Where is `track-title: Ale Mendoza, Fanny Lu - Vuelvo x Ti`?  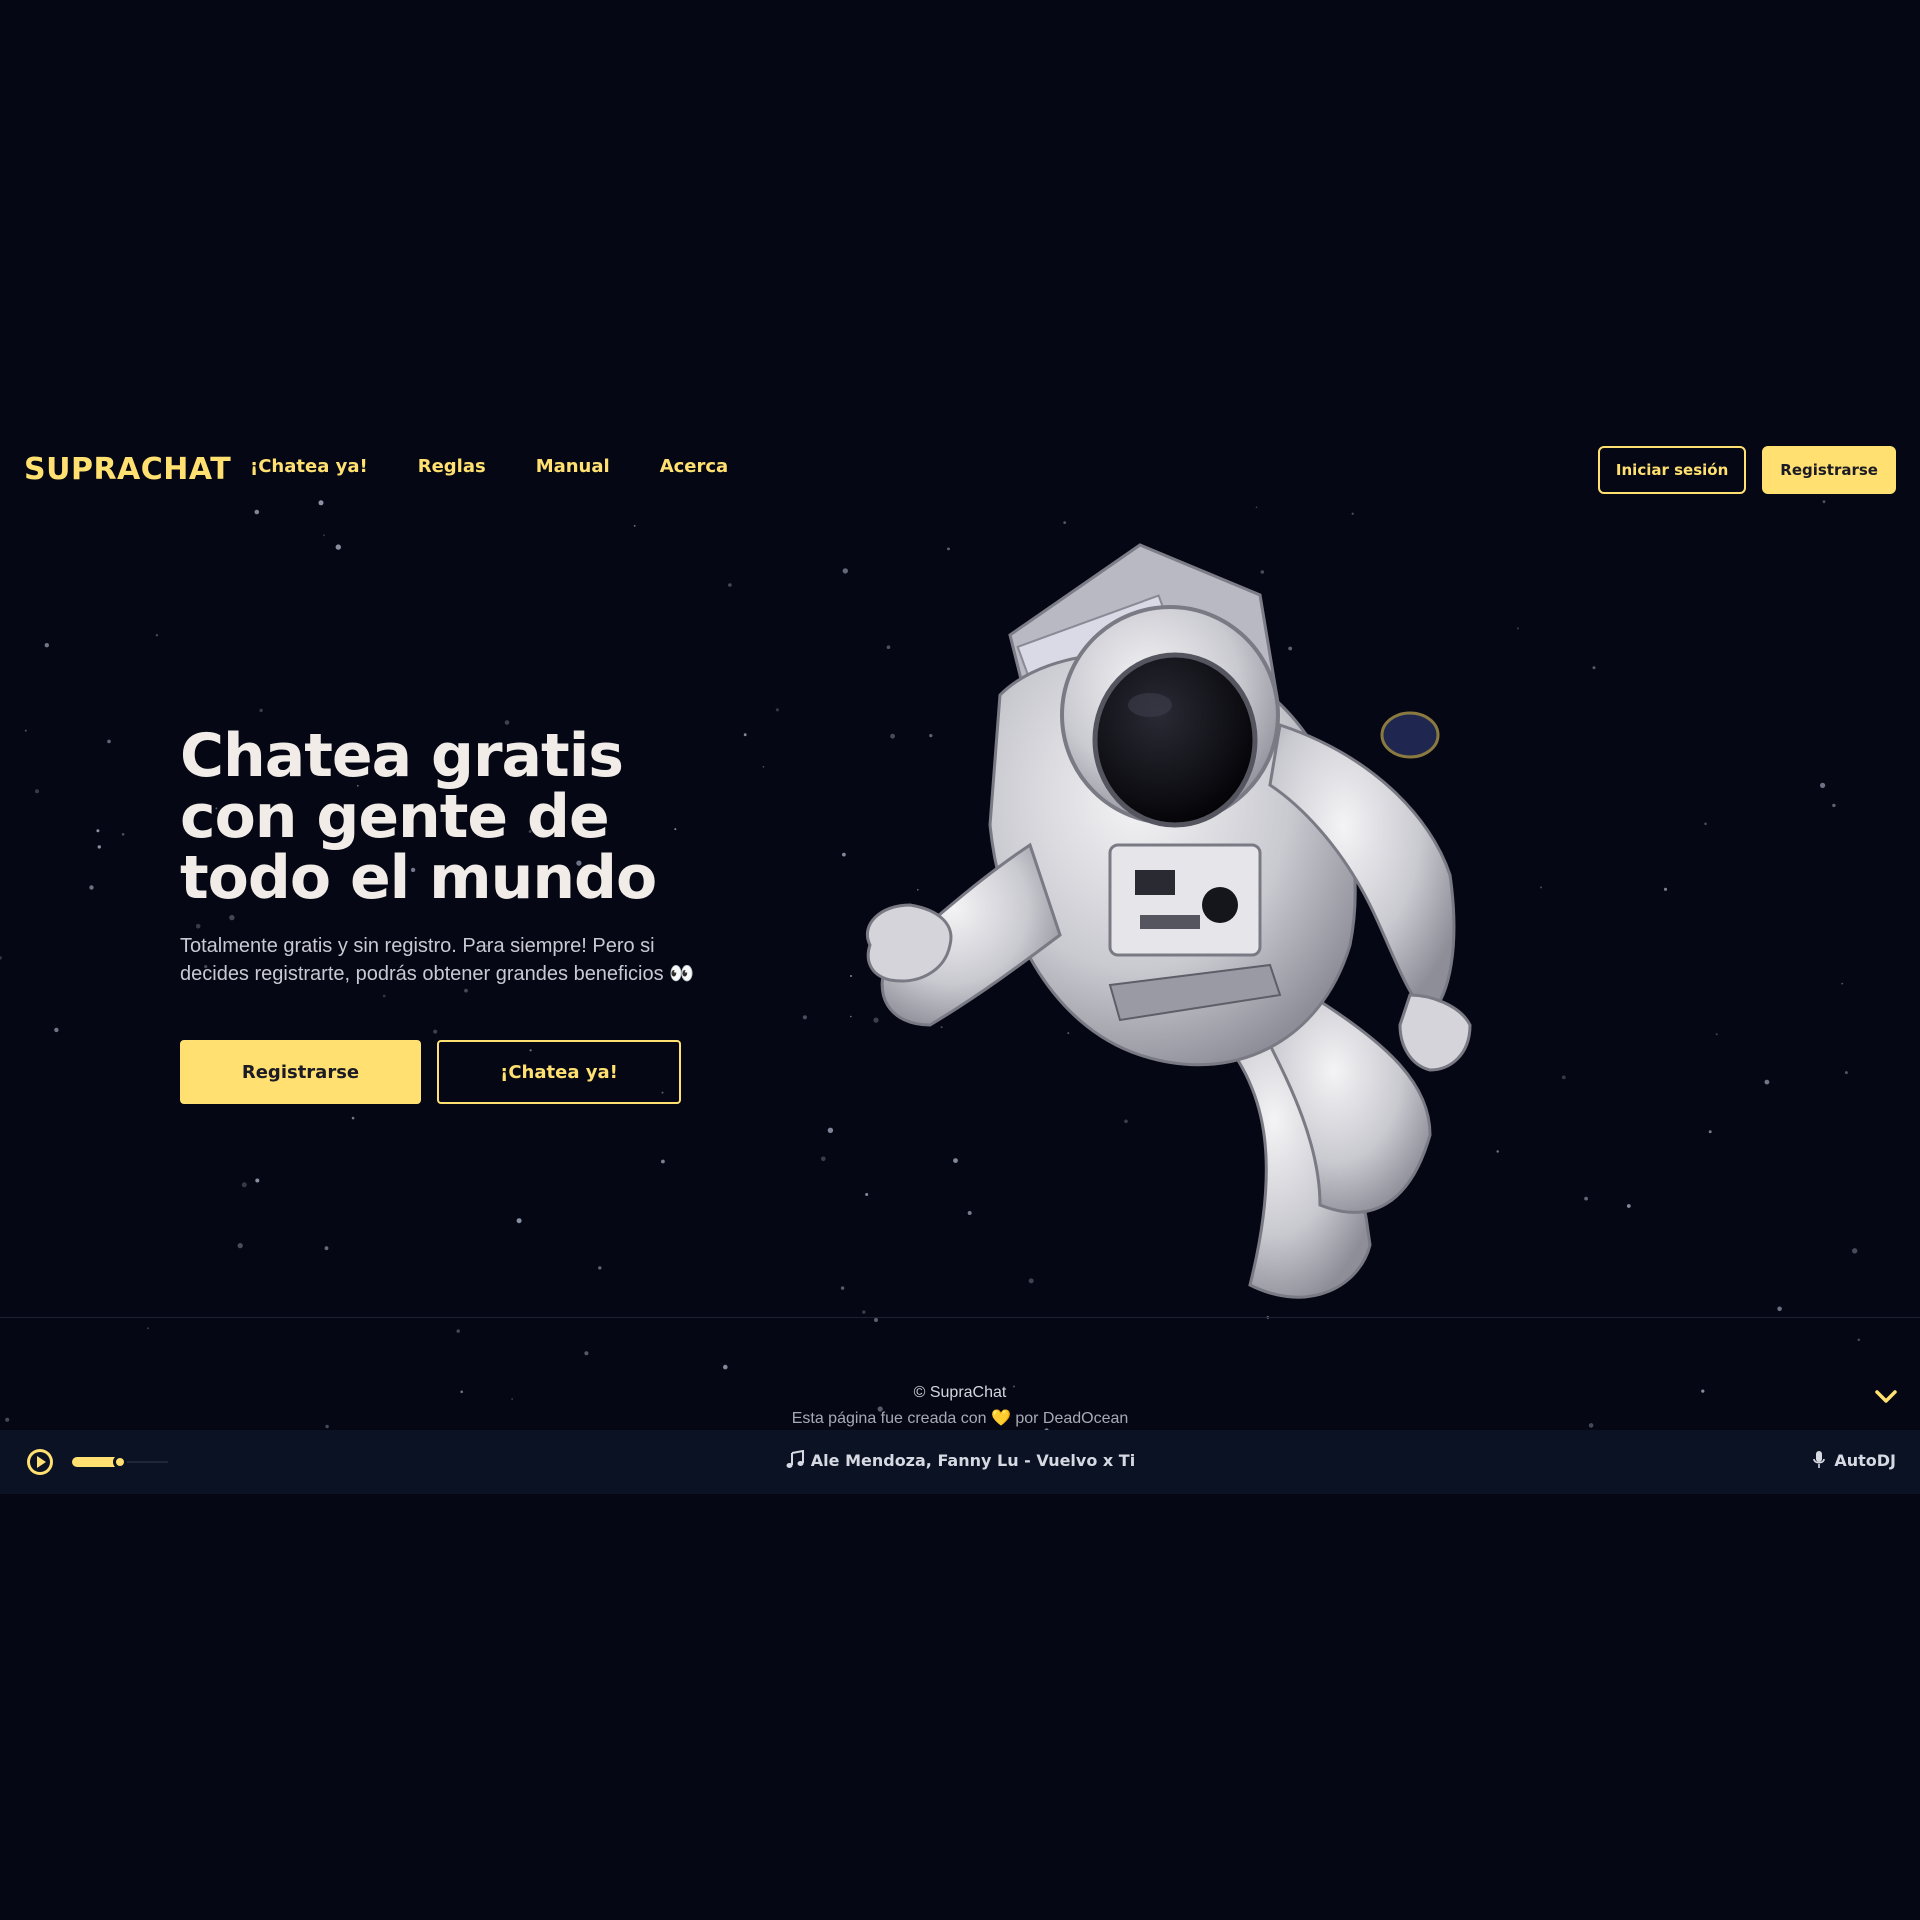
track-title: Ale Mendoza, Fanny Lu - Vuelvo x Ti is located at coordinates (973, 1460).